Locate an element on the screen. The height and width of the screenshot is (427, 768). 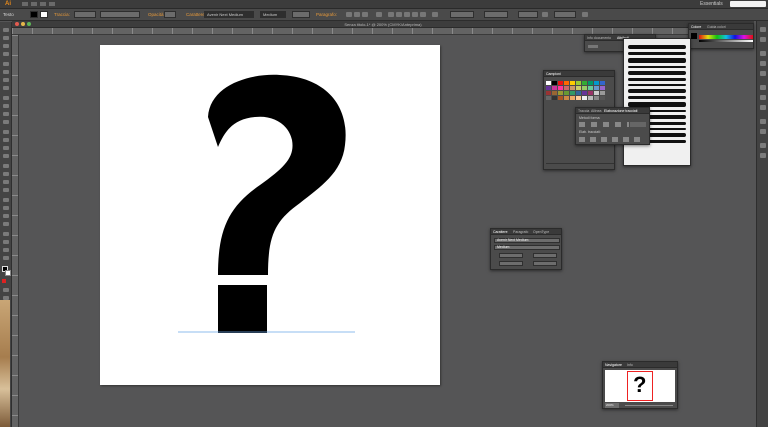
pathfinder-buttons is located at coordinates (612, 139).